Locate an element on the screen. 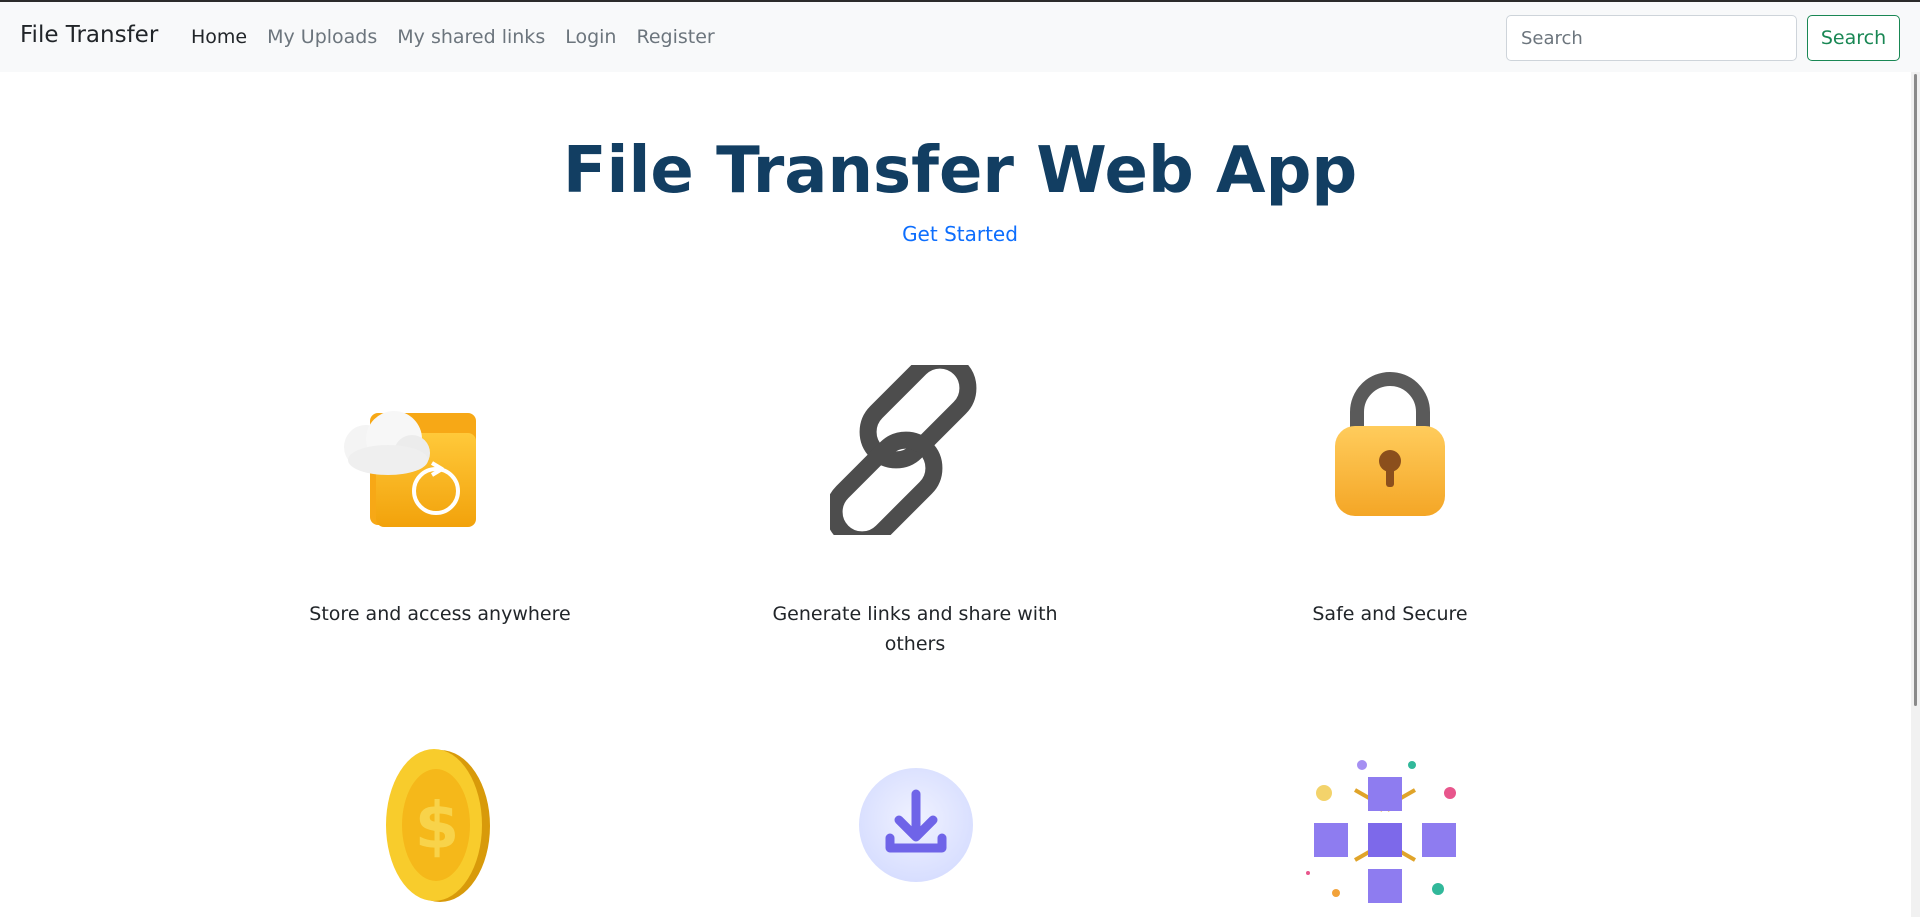 The image size is (1920, 917). feature-caption: Generate links and share with others is located at coordinates (915, 629).